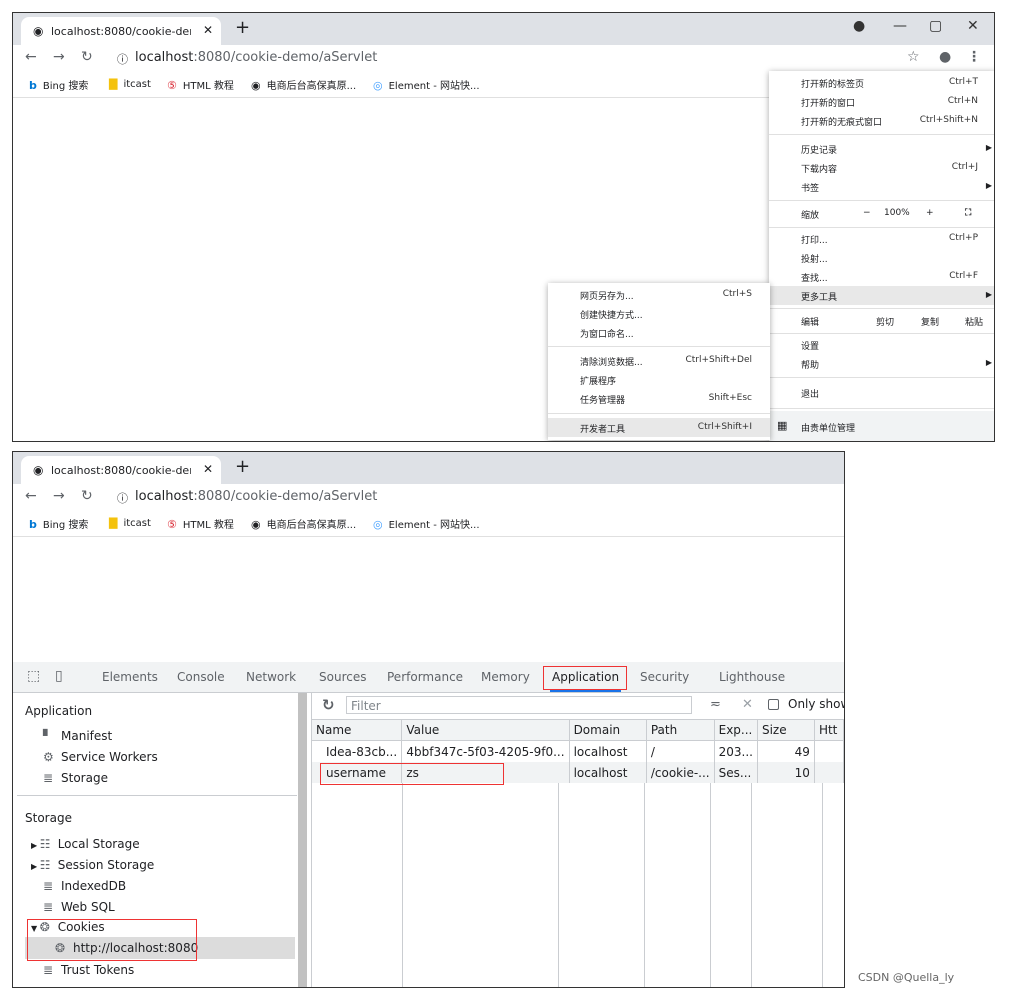 This screenshot has height=995, width=1017. I want to click on sidebar-item-trust-tokens: ≣ Trust Tokens, so click(88, 970).